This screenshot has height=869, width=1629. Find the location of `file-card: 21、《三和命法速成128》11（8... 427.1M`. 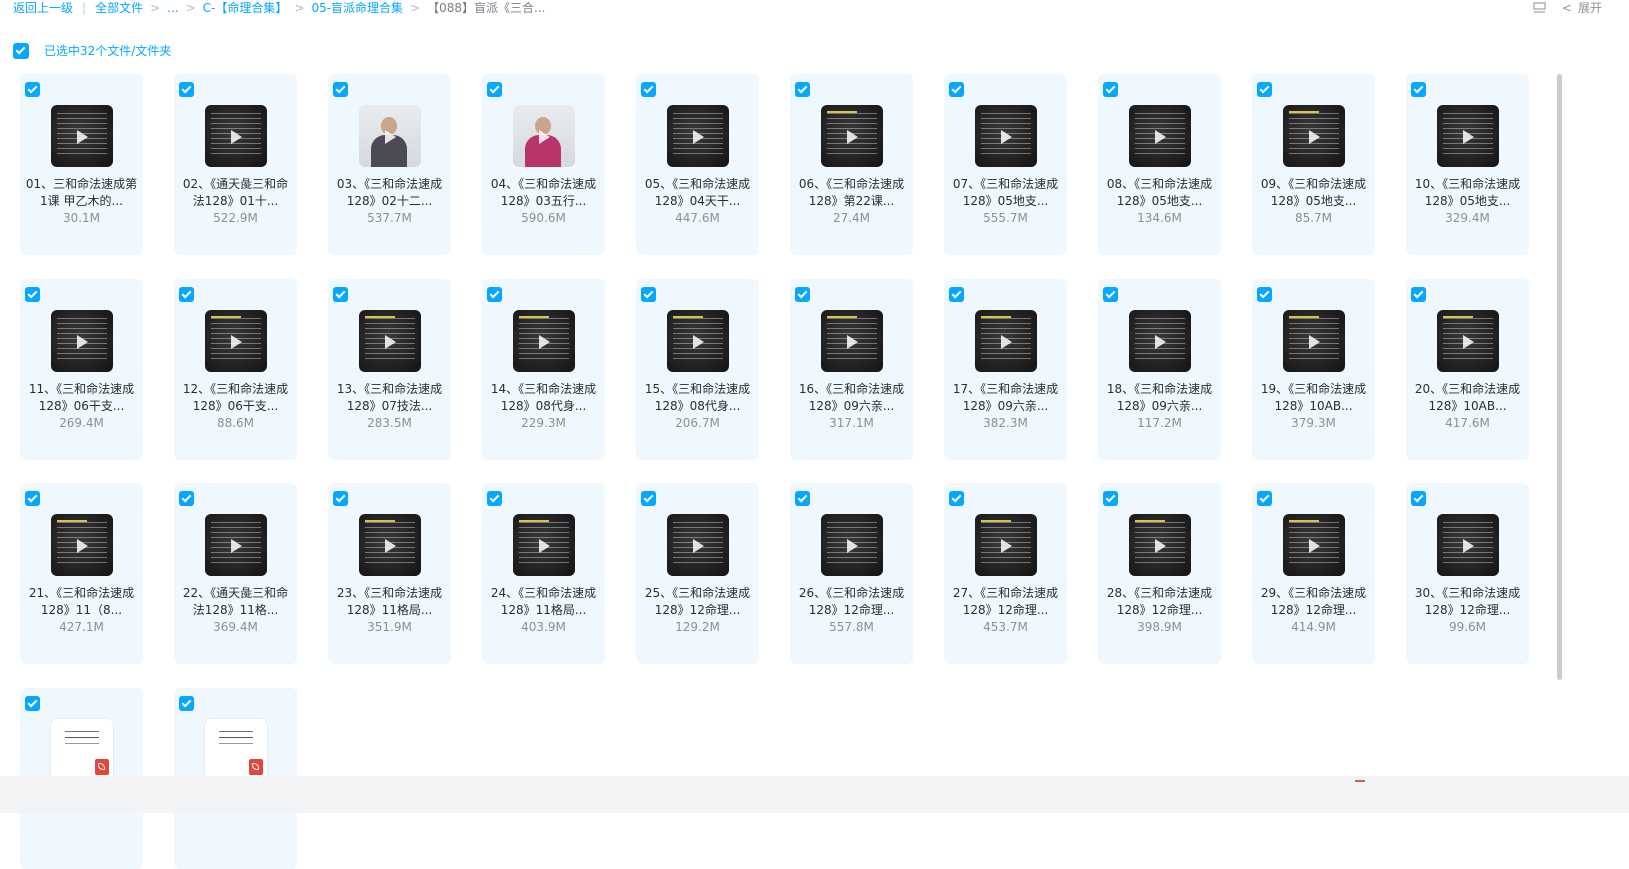

file-card: 21、《三和命法速成128》11（8... 427.1M is located at coordinates (81, 573).